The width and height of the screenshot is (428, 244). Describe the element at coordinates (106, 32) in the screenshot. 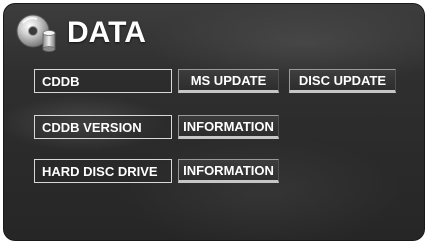

I see `page-title: DATA` at that location.